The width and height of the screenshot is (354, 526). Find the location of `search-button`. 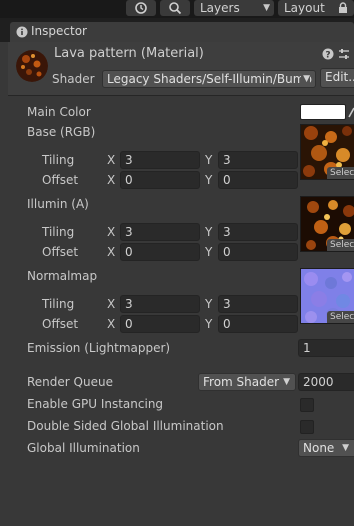

search-button is located at coordinates (175, 8).